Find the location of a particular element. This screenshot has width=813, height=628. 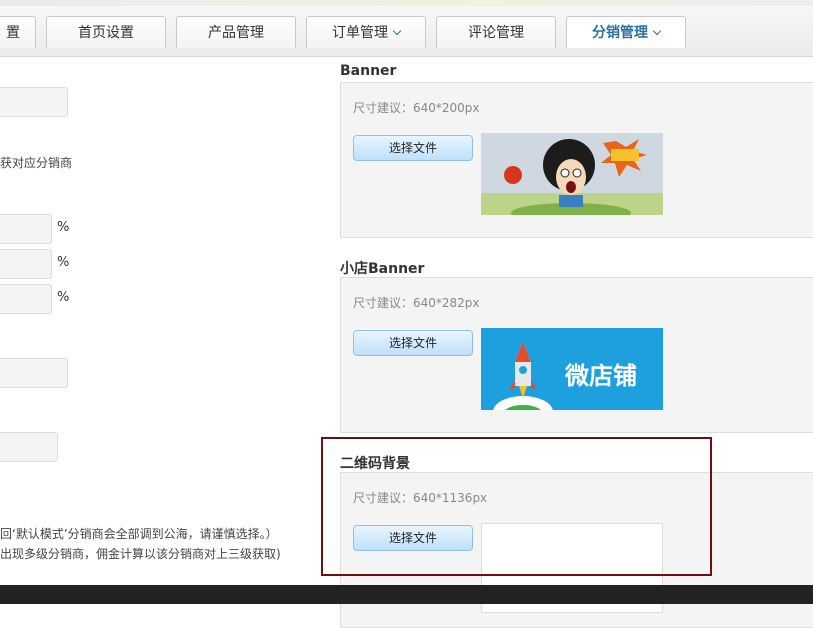

tab-label: 首页设置 is located at coordinates (106, 33).